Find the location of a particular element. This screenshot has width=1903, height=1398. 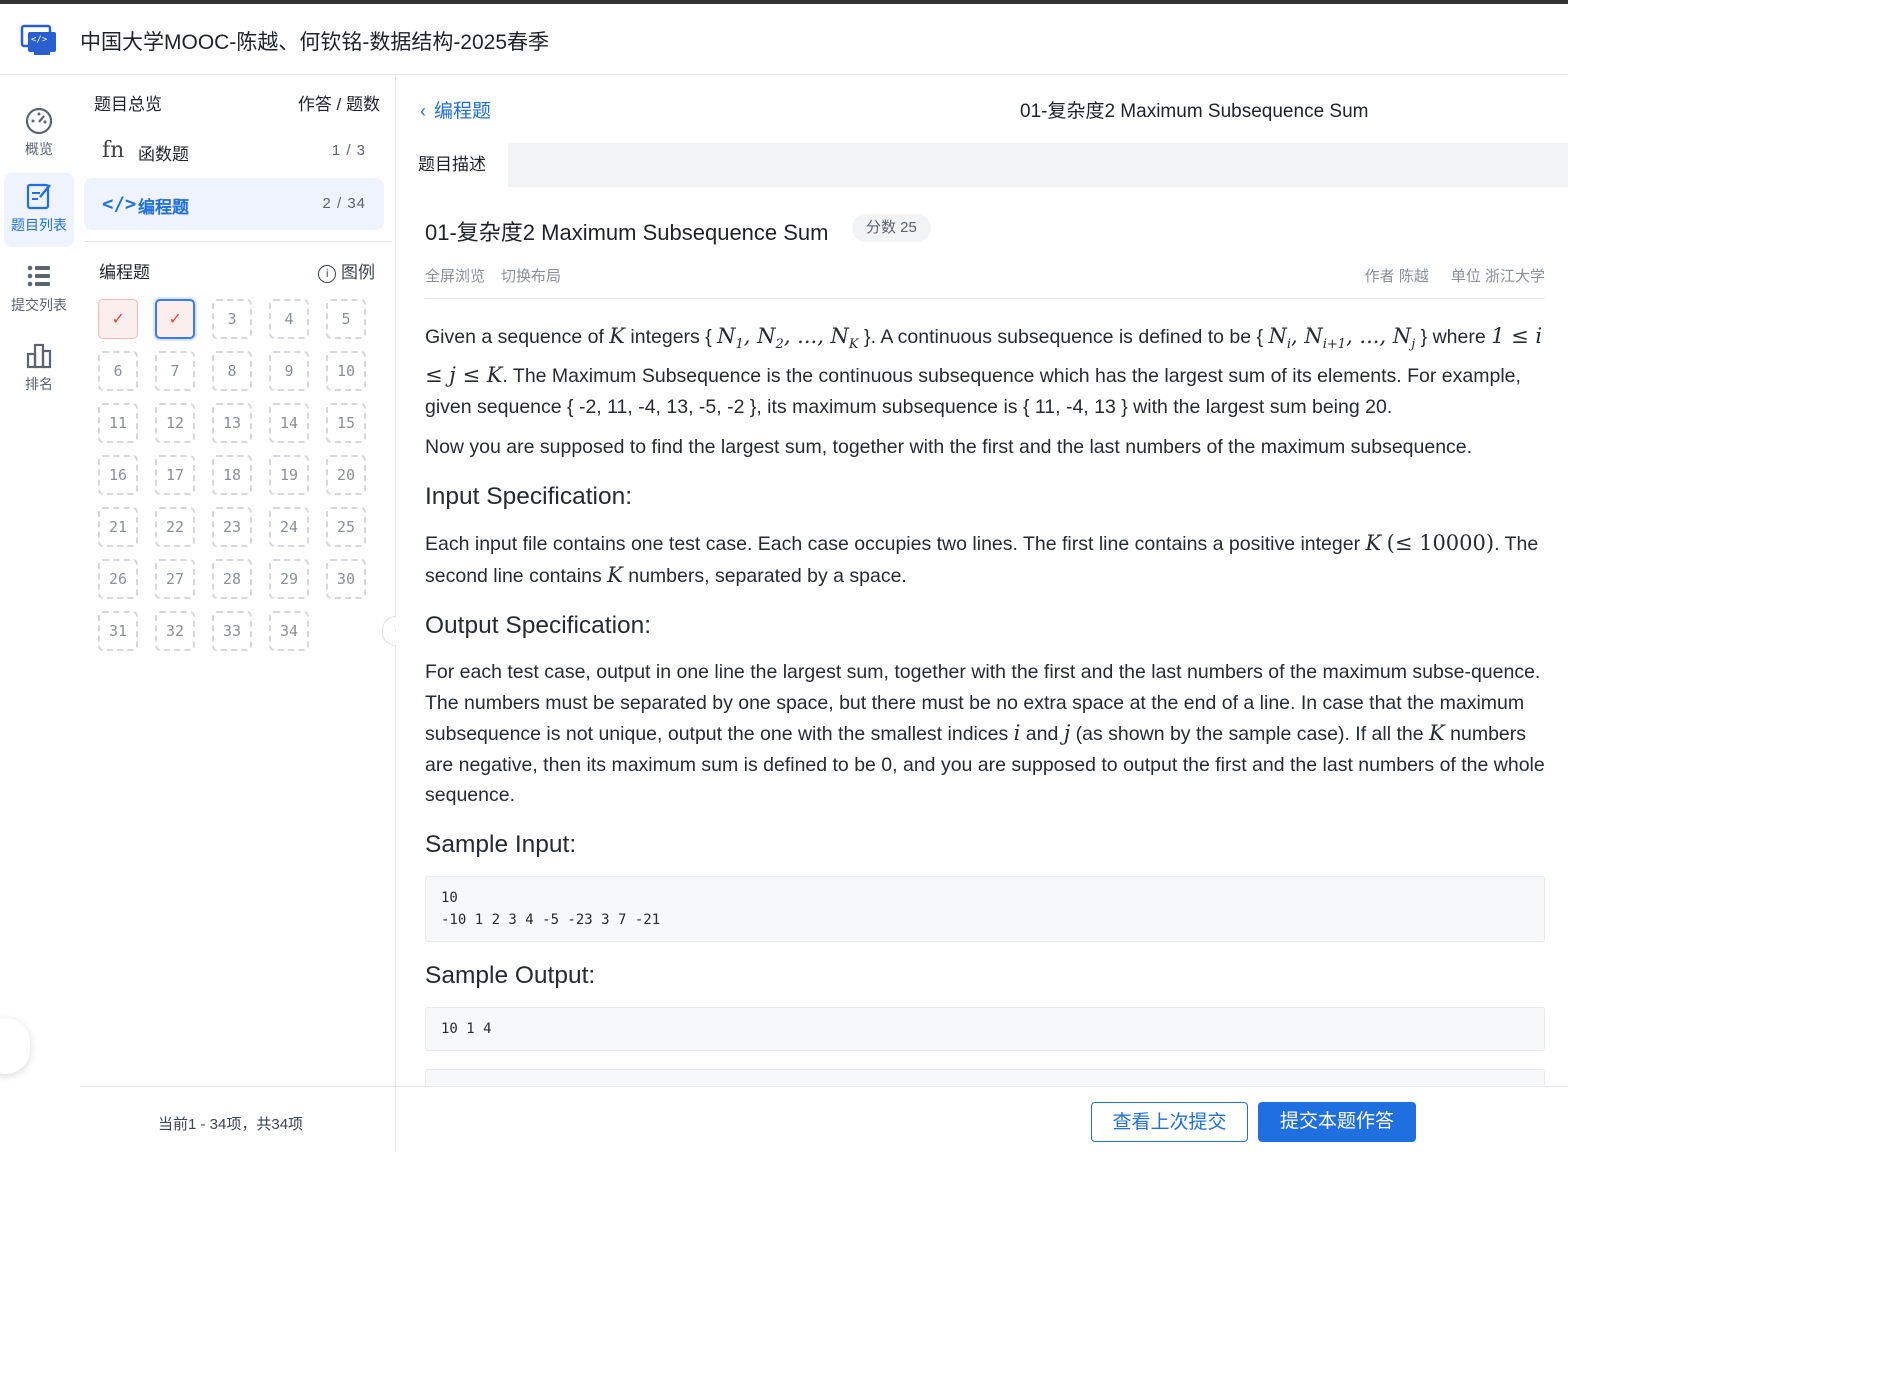

left-nav: 概览 题目列表 提交列表 排名 is located at coordinates (40, 613).